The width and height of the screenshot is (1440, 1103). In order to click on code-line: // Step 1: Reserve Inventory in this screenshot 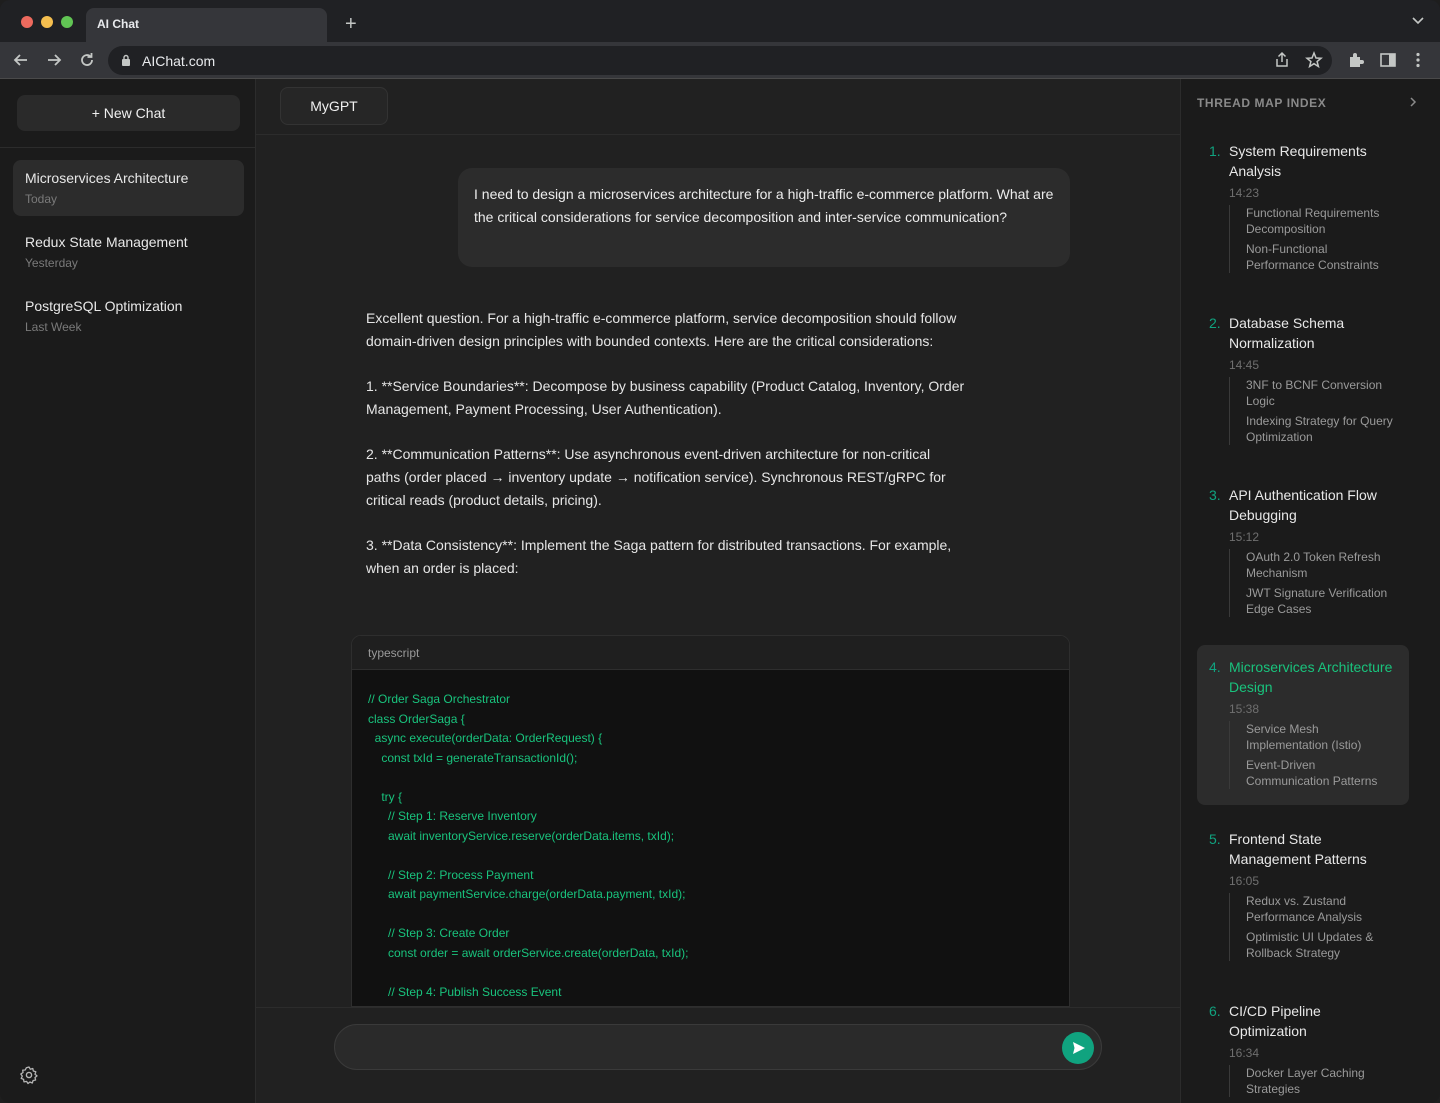, I will do `click(452, 816)`.